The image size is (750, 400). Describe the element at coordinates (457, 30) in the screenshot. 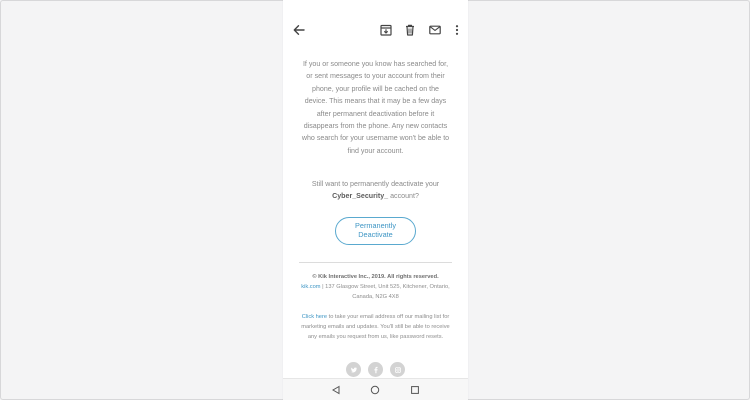

I see `more-vert-icon` at that location.